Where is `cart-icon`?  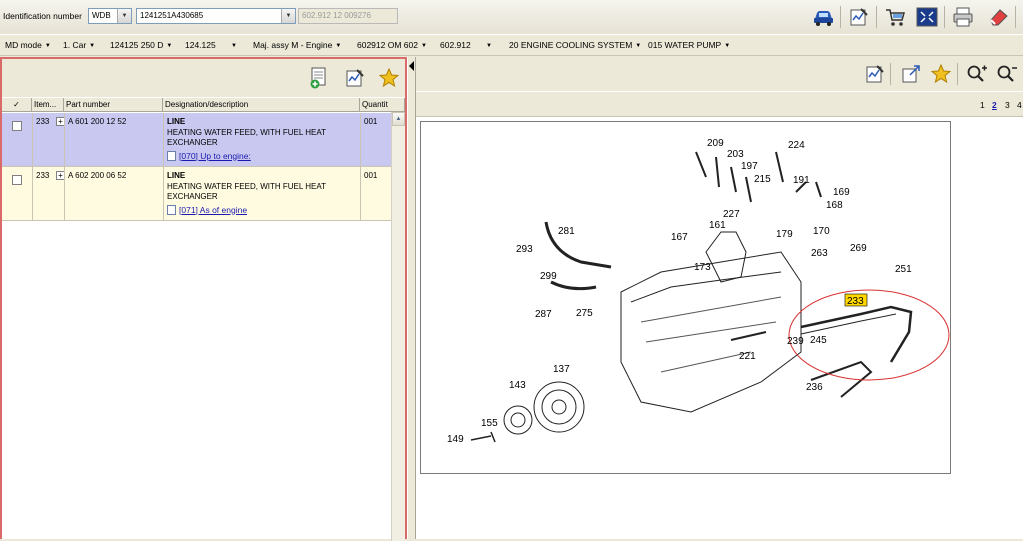
cart-icon is located at coordinates (895, 17).